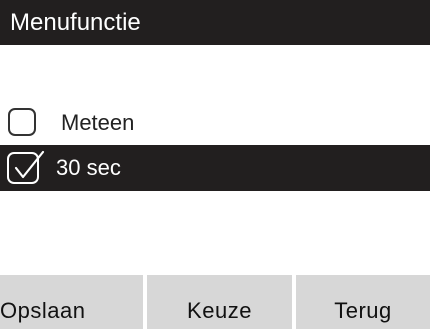 This screenshot has height=329, width=430. What do you see at coordinates (75, 22) in the screenshot?
I see `page-title: Menufunctie` at bounding box center [75, 22].